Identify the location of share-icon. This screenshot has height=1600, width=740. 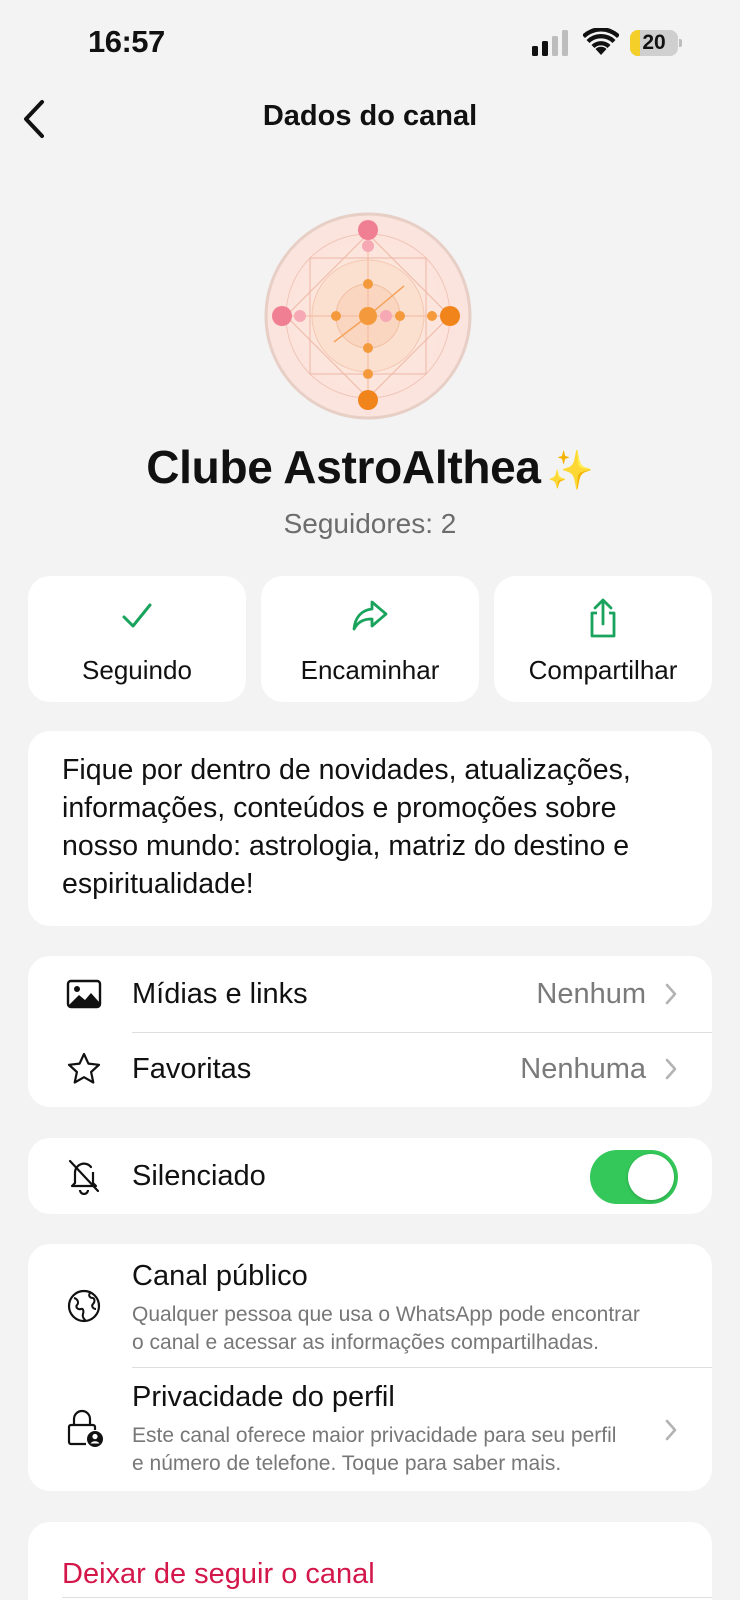
(603, 618).